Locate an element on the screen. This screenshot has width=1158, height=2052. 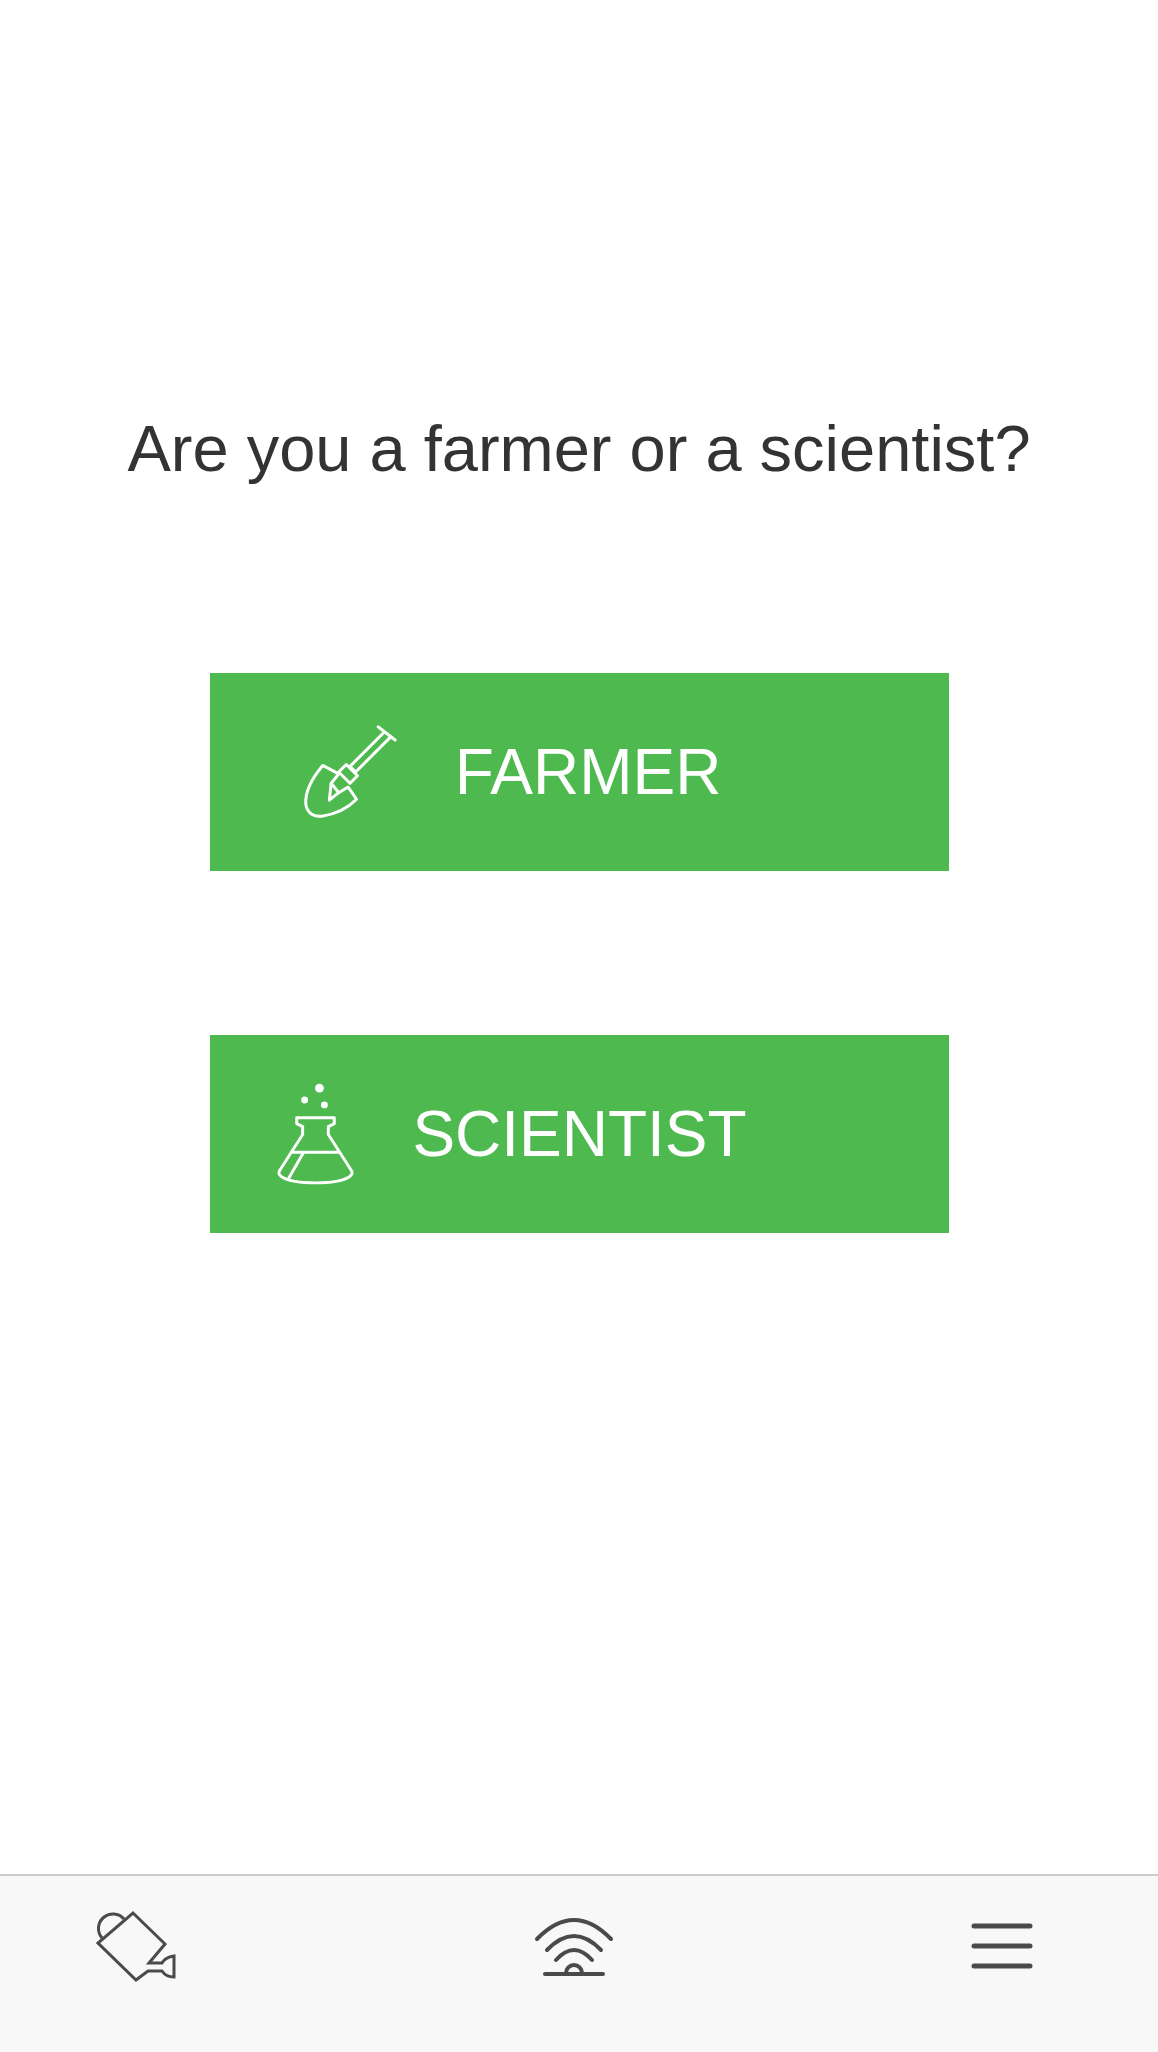
watering-can-icon is located at coordinates (136, 1946).